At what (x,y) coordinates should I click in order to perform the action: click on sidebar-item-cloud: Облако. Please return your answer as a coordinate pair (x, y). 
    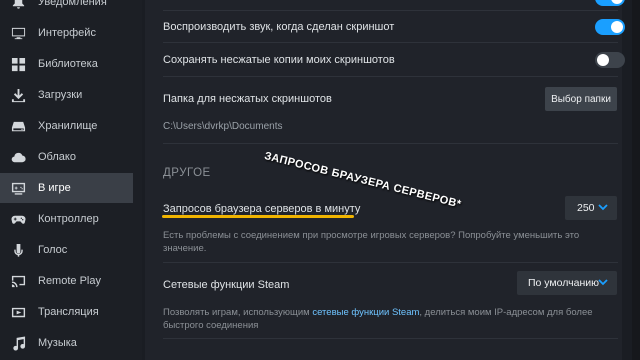
    Looking at the image, I should click on (66, 157).